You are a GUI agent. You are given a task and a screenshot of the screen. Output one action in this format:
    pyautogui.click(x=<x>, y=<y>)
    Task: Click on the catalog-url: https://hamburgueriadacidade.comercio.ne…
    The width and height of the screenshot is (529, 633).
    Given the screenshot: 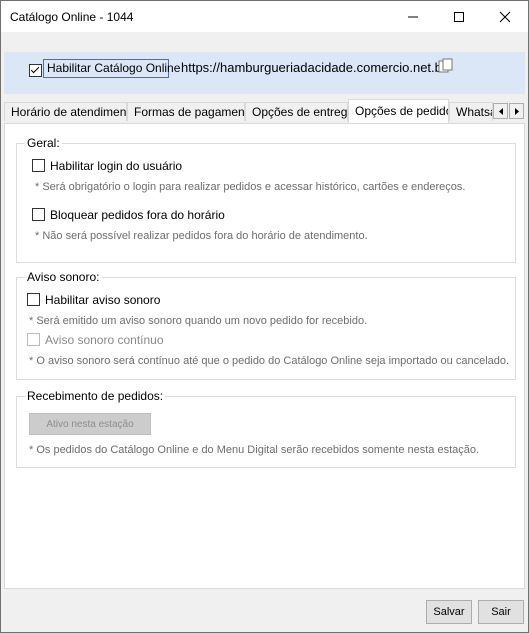 What is the action you would take?
    pyautogui.click(x=314, y=67)
    